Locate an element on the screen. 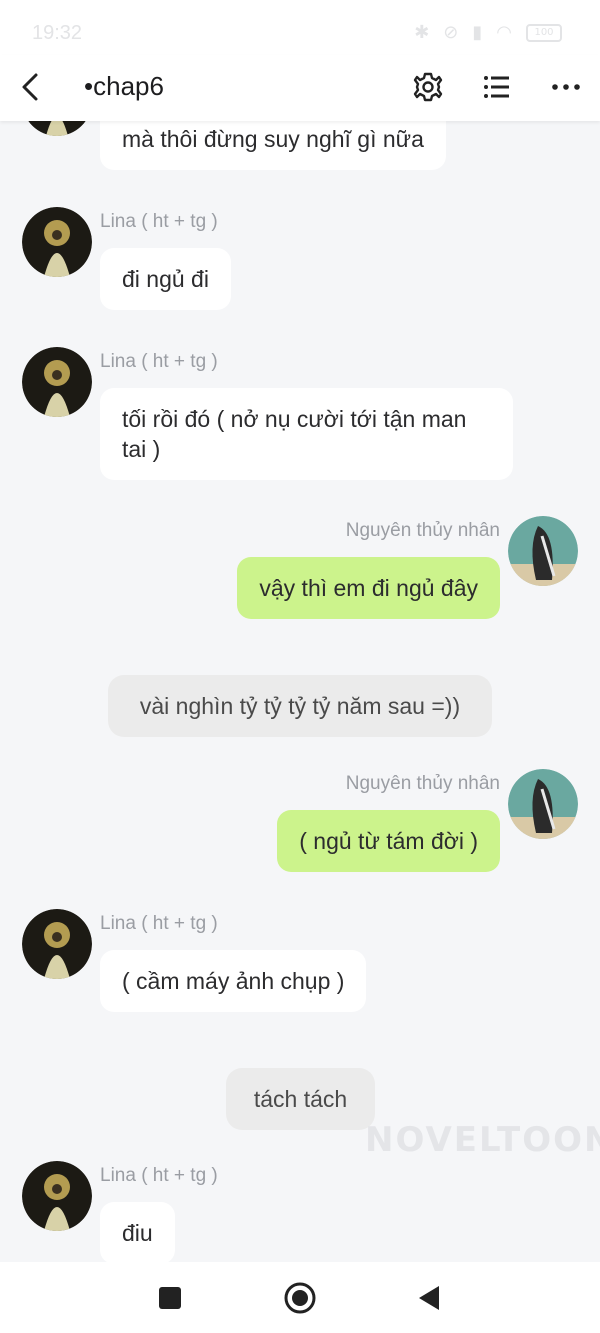 This screenshot has height=1333, width=600. back-button is located at coordinates (32, 87).